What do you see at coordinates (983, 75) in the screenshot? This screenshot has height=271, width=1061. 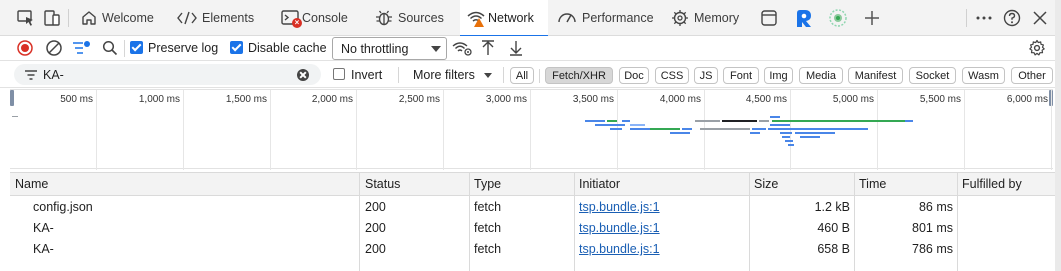 I see `filter-chip-wasm: Wasm` at bounding box center [983, 75].